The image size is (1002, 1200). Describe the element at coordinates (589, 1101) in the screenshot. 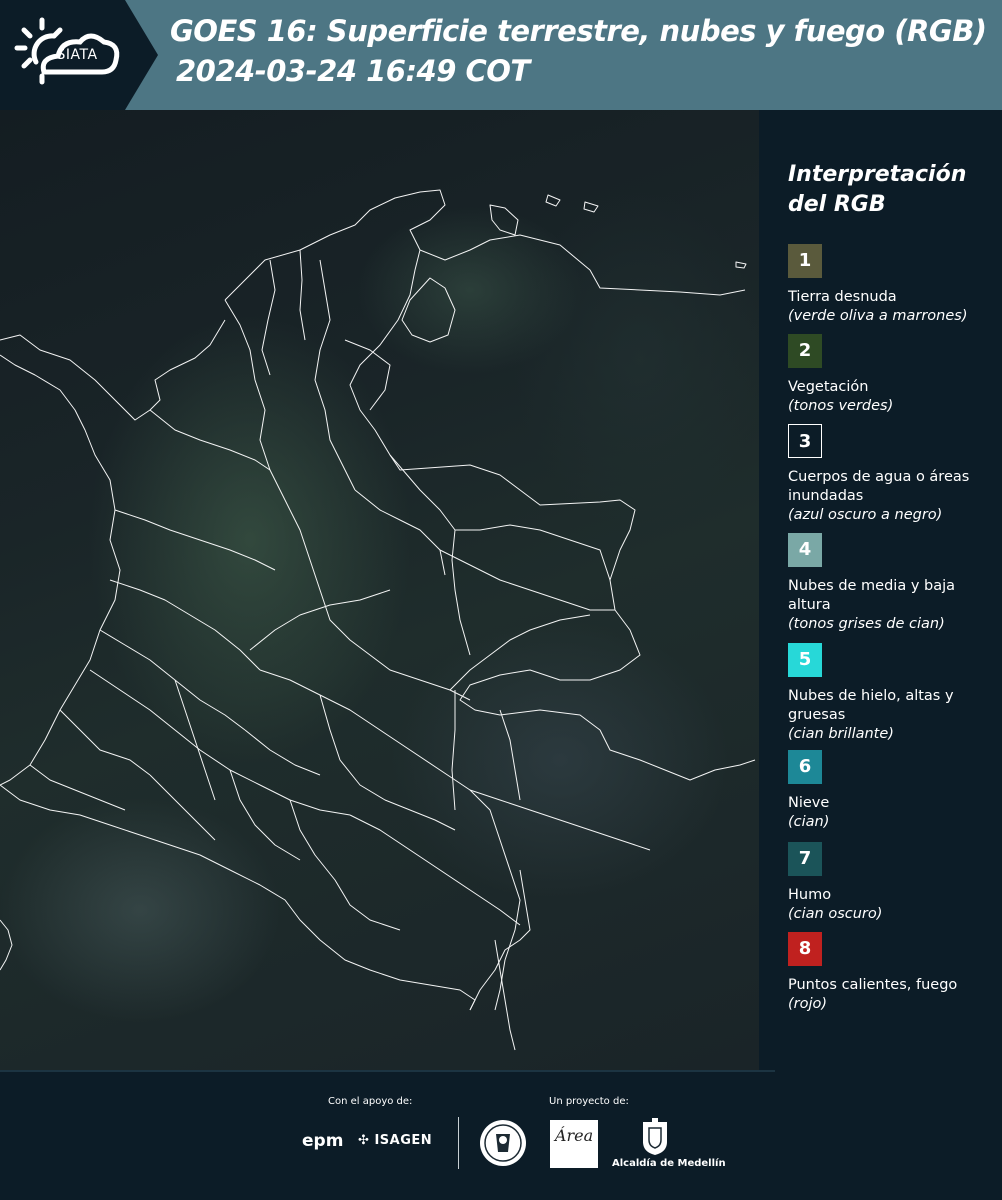

I see `project-caption: Un proyecto de:` at that location.